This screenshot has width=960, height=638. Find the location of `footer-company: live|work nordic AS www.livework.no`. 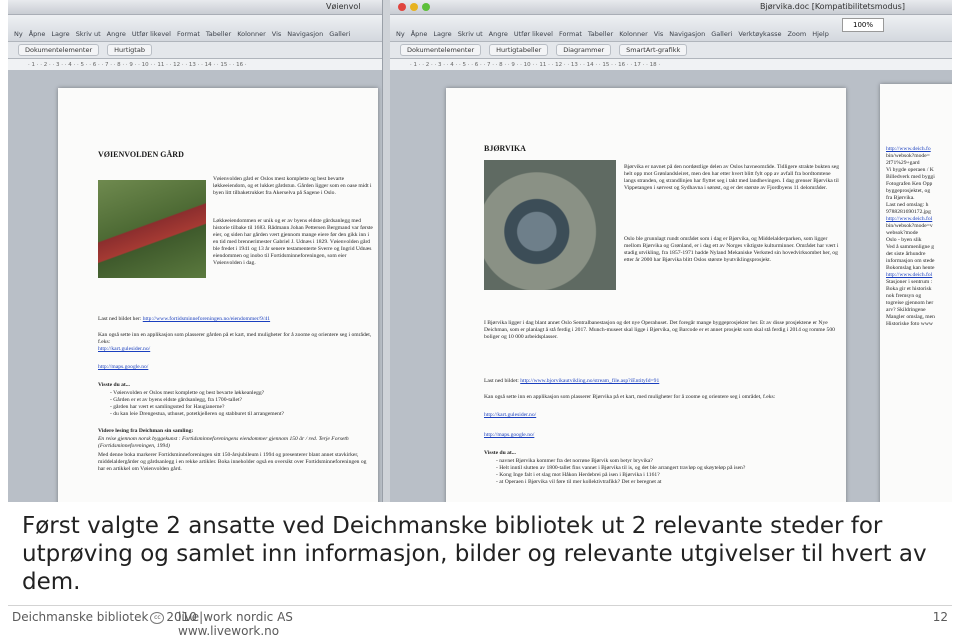

footer-company: live|work nordic AS www.livework.no is located at coordinates (235, 624).